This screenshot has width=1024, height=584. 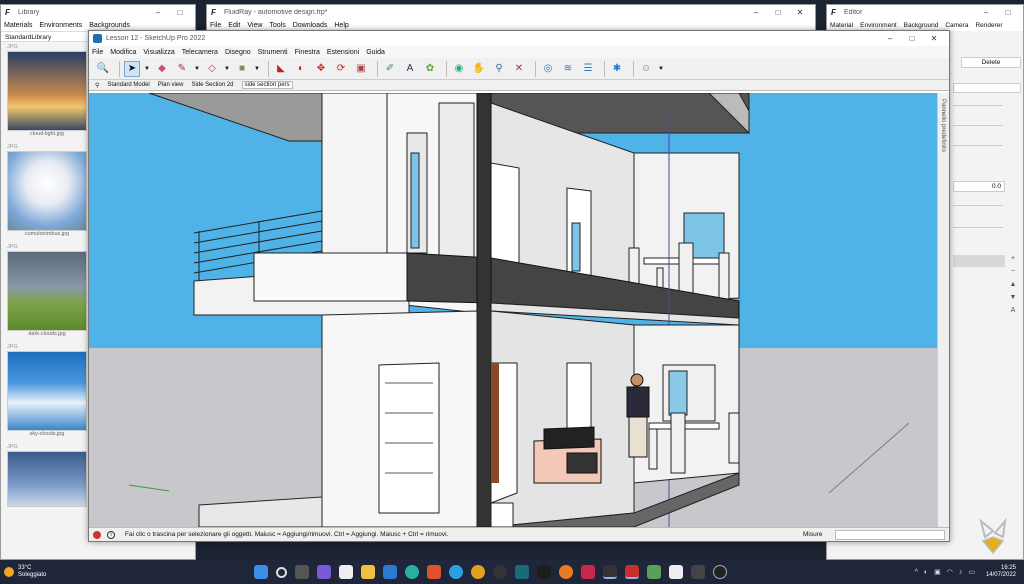 I want to click on geo-location-icon, so click(x=97, y=534).